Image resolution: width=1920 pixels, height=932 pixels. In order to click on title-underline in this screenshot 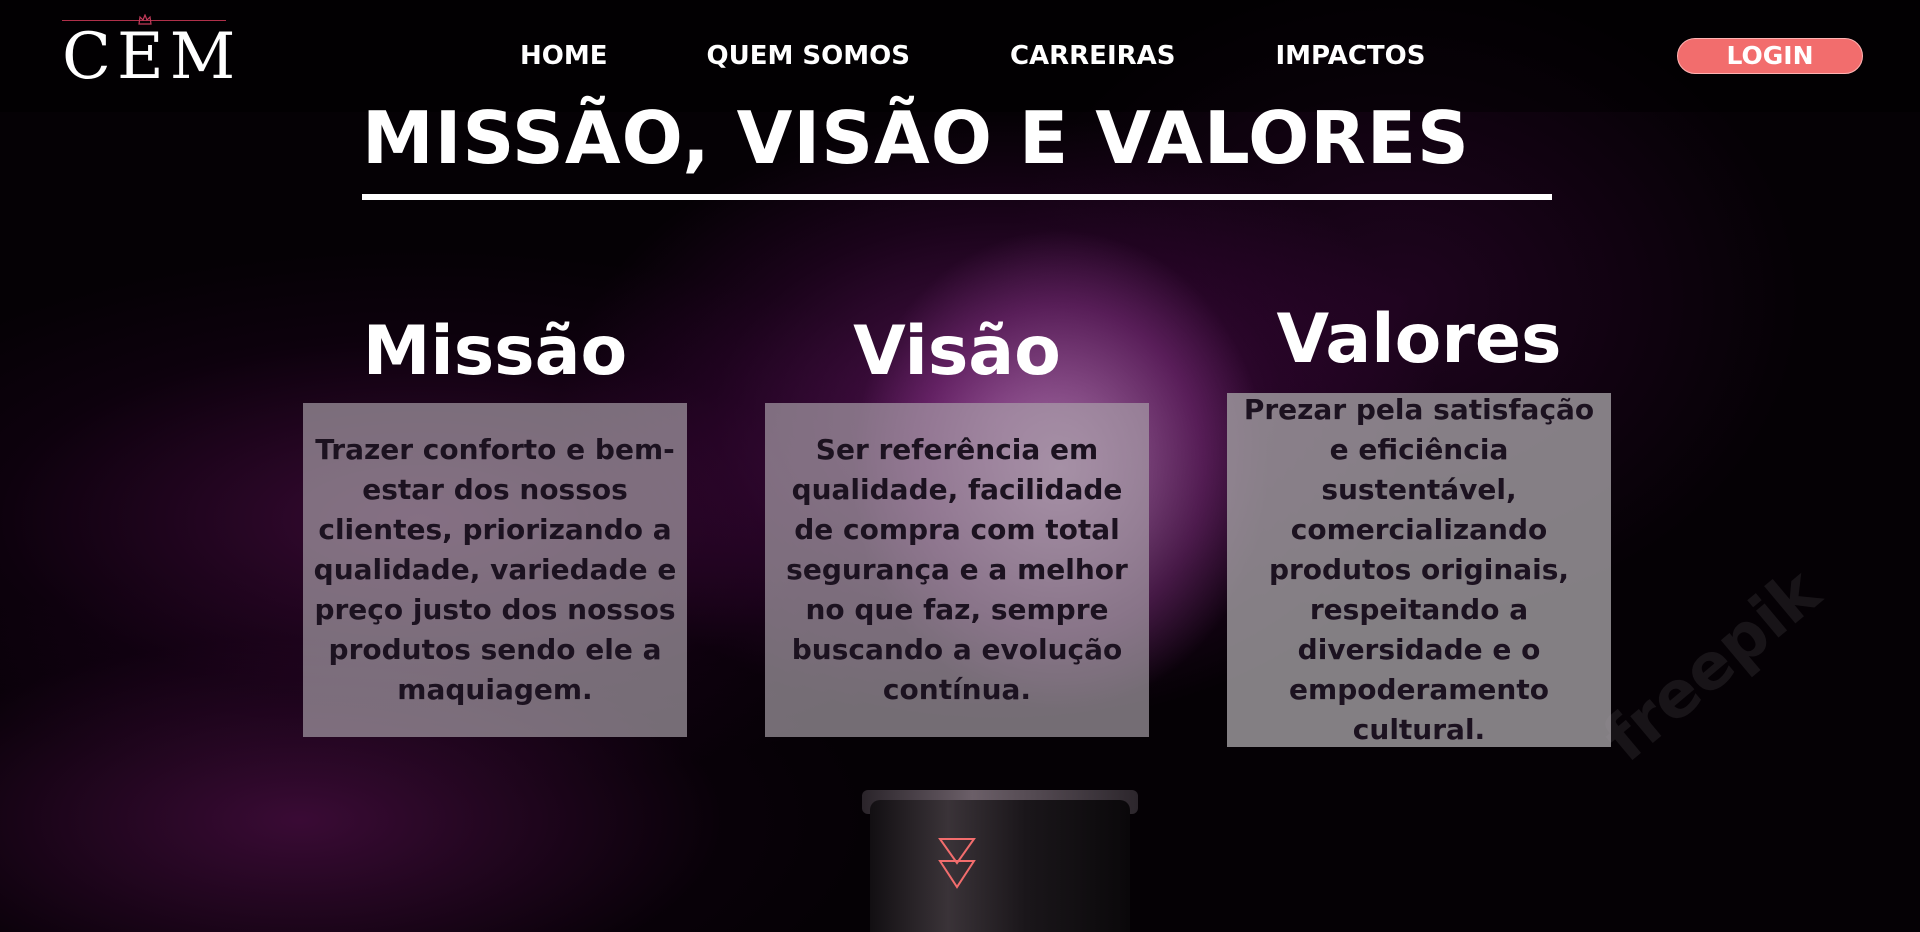, I will do `click(957, 197)`.